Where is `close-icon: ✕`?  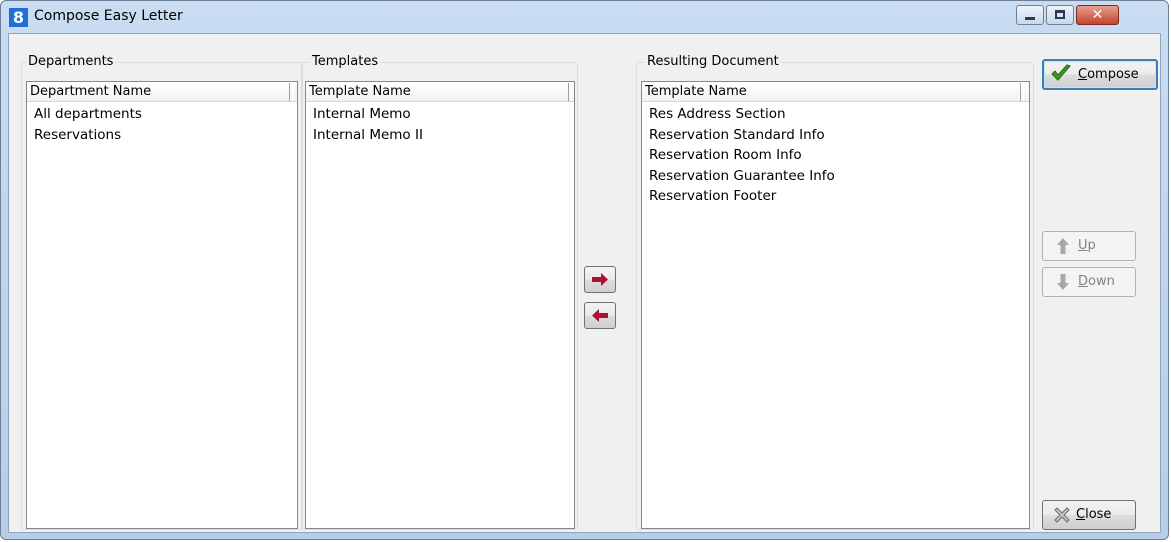 close-icon: ✕ is located at coordinates (1097, 15).